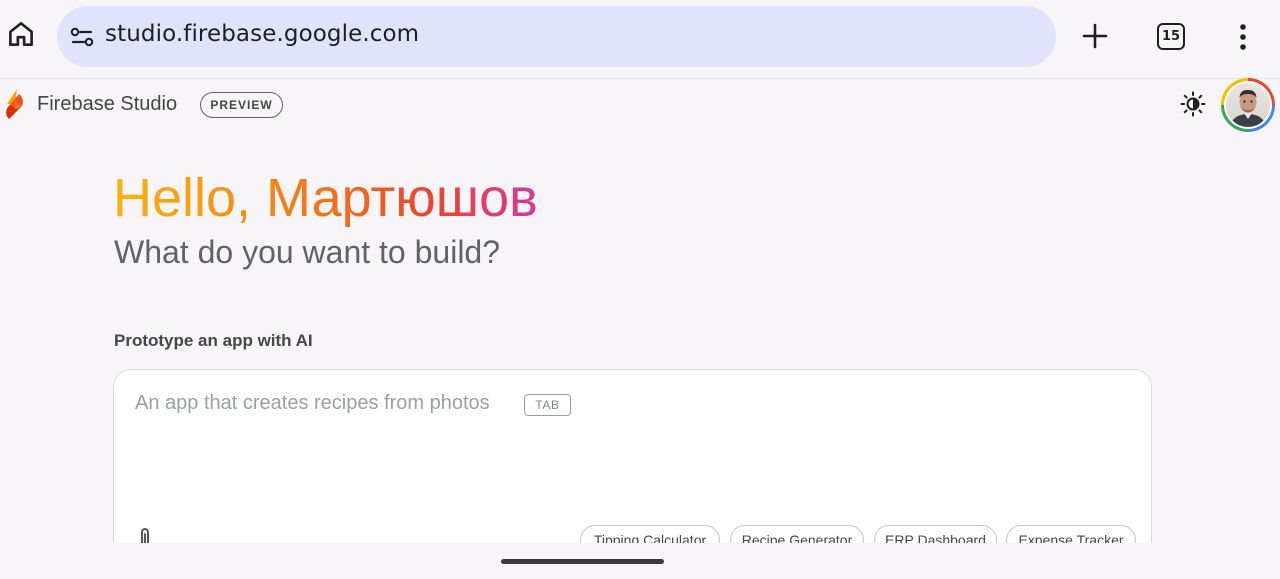  I want to click on tab-count: 15, so click(1171, 36).